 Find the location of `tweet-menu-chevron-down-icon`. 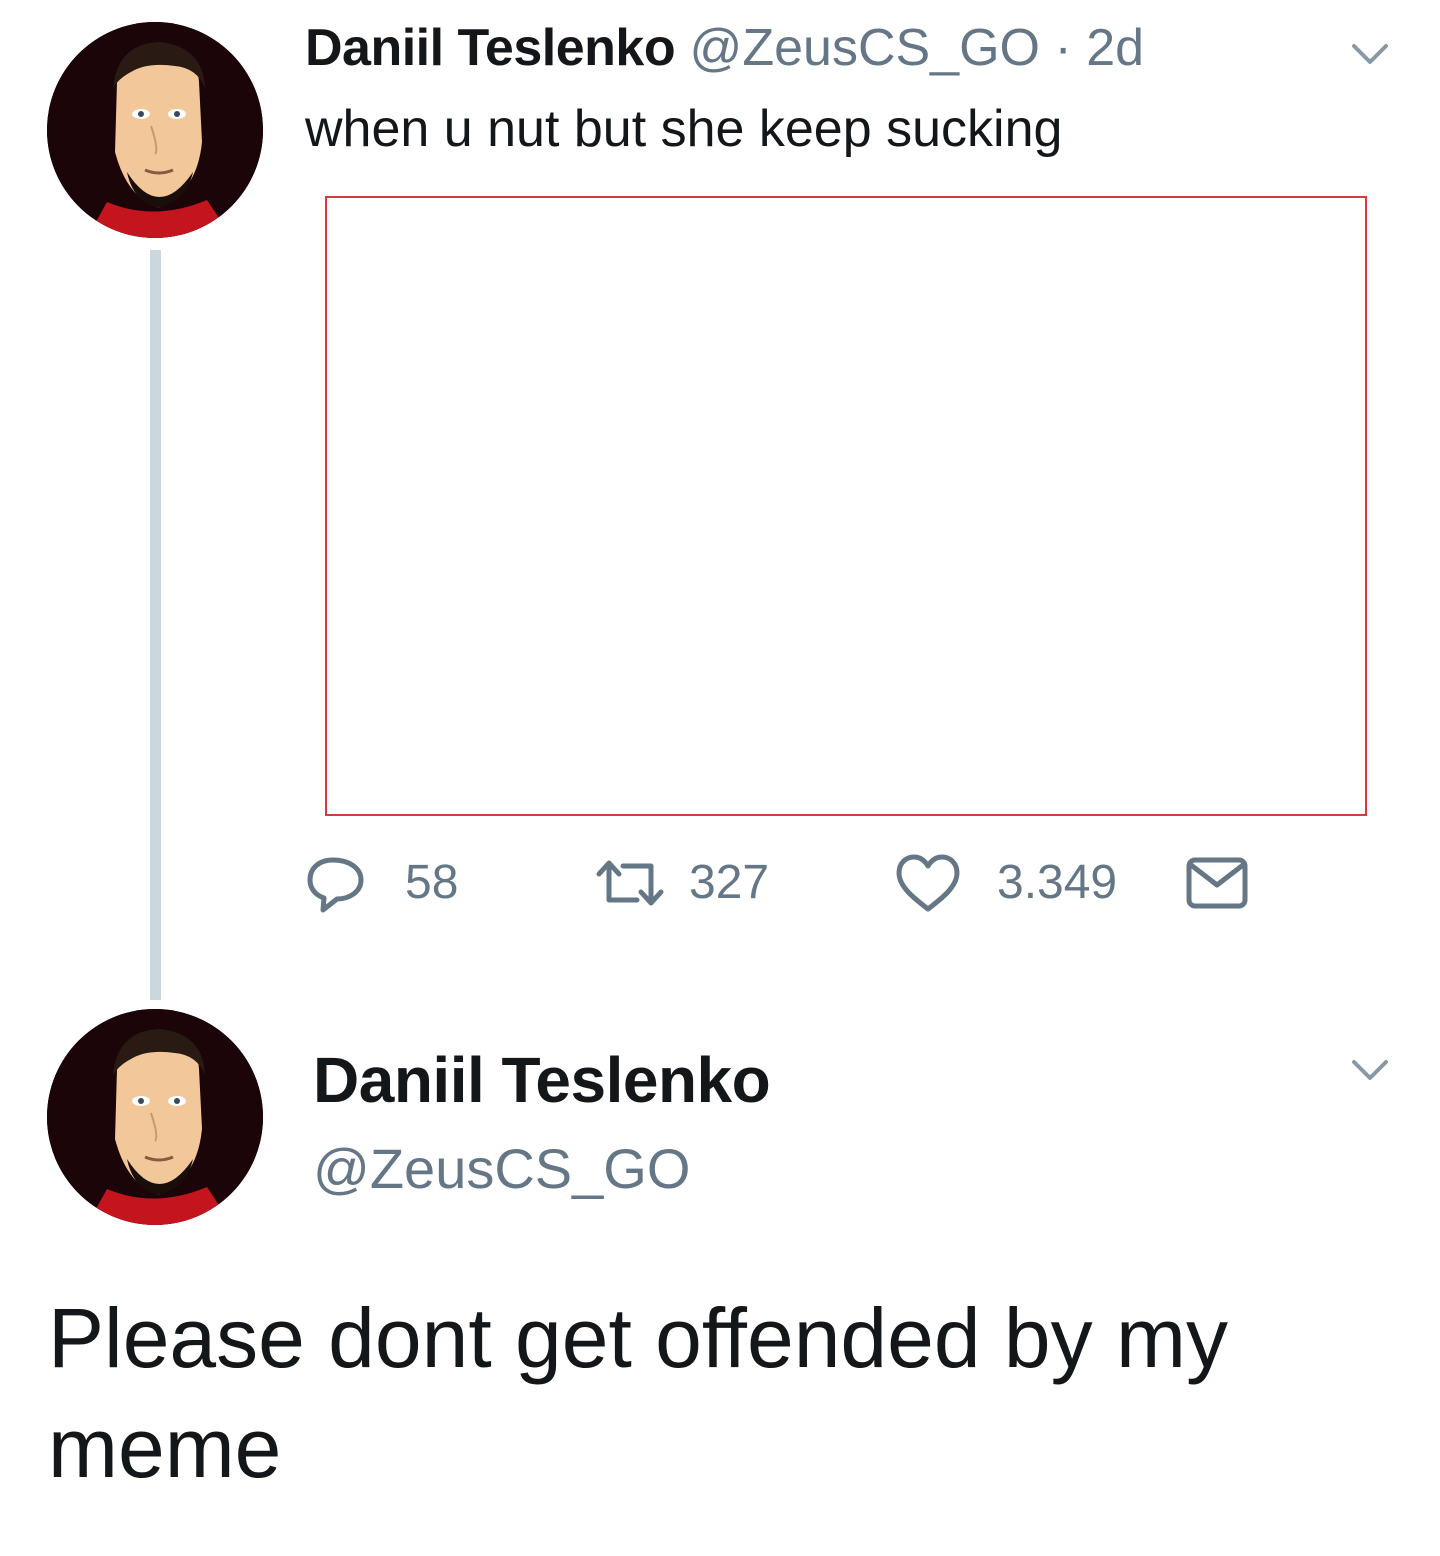

tweet-menu-chevron-down-icon is located at coordinates (1370, 55).